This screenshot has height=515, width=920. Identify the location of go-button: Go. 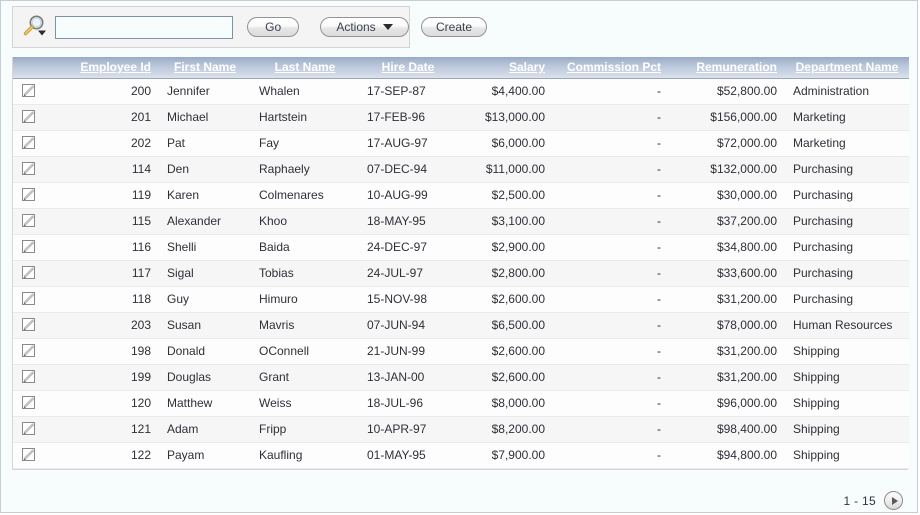
(273, 27).